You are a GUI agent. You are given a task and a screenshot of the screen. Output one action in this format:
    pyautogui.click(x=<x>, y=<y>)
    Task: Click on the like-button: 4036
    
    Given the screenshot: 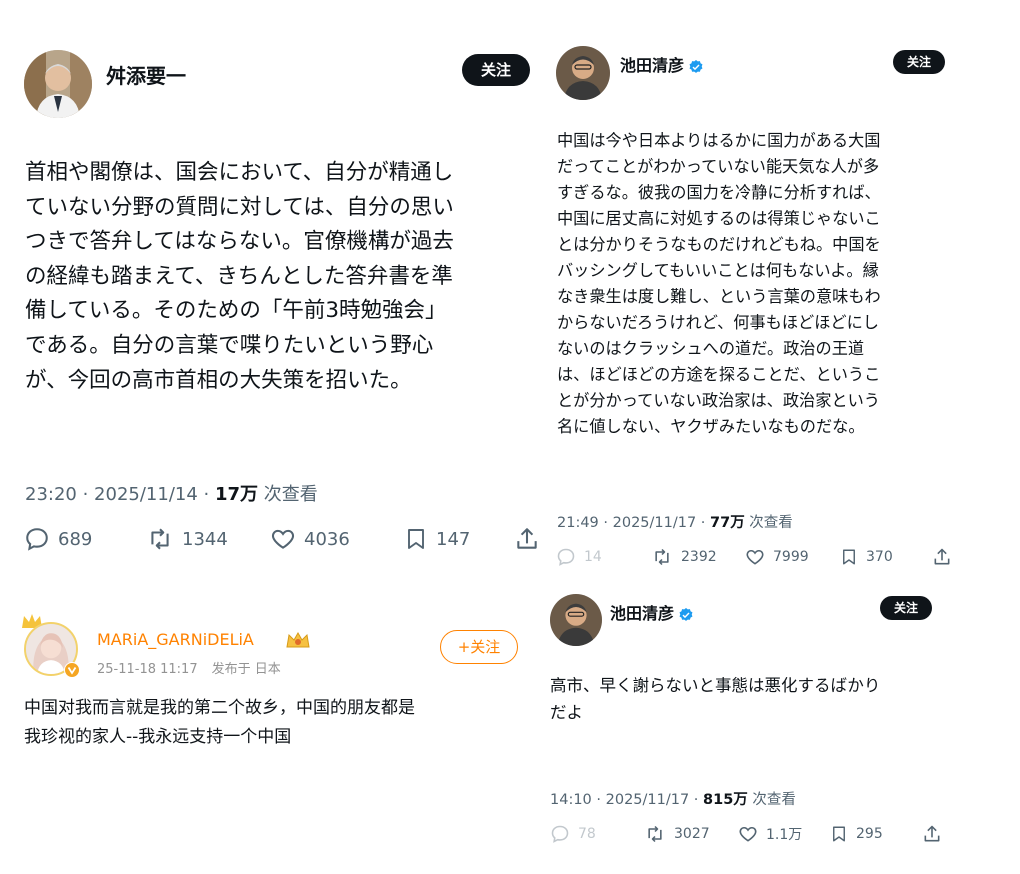 What is the action you would take?
    pyautogui.click(x=337, y=539)
    